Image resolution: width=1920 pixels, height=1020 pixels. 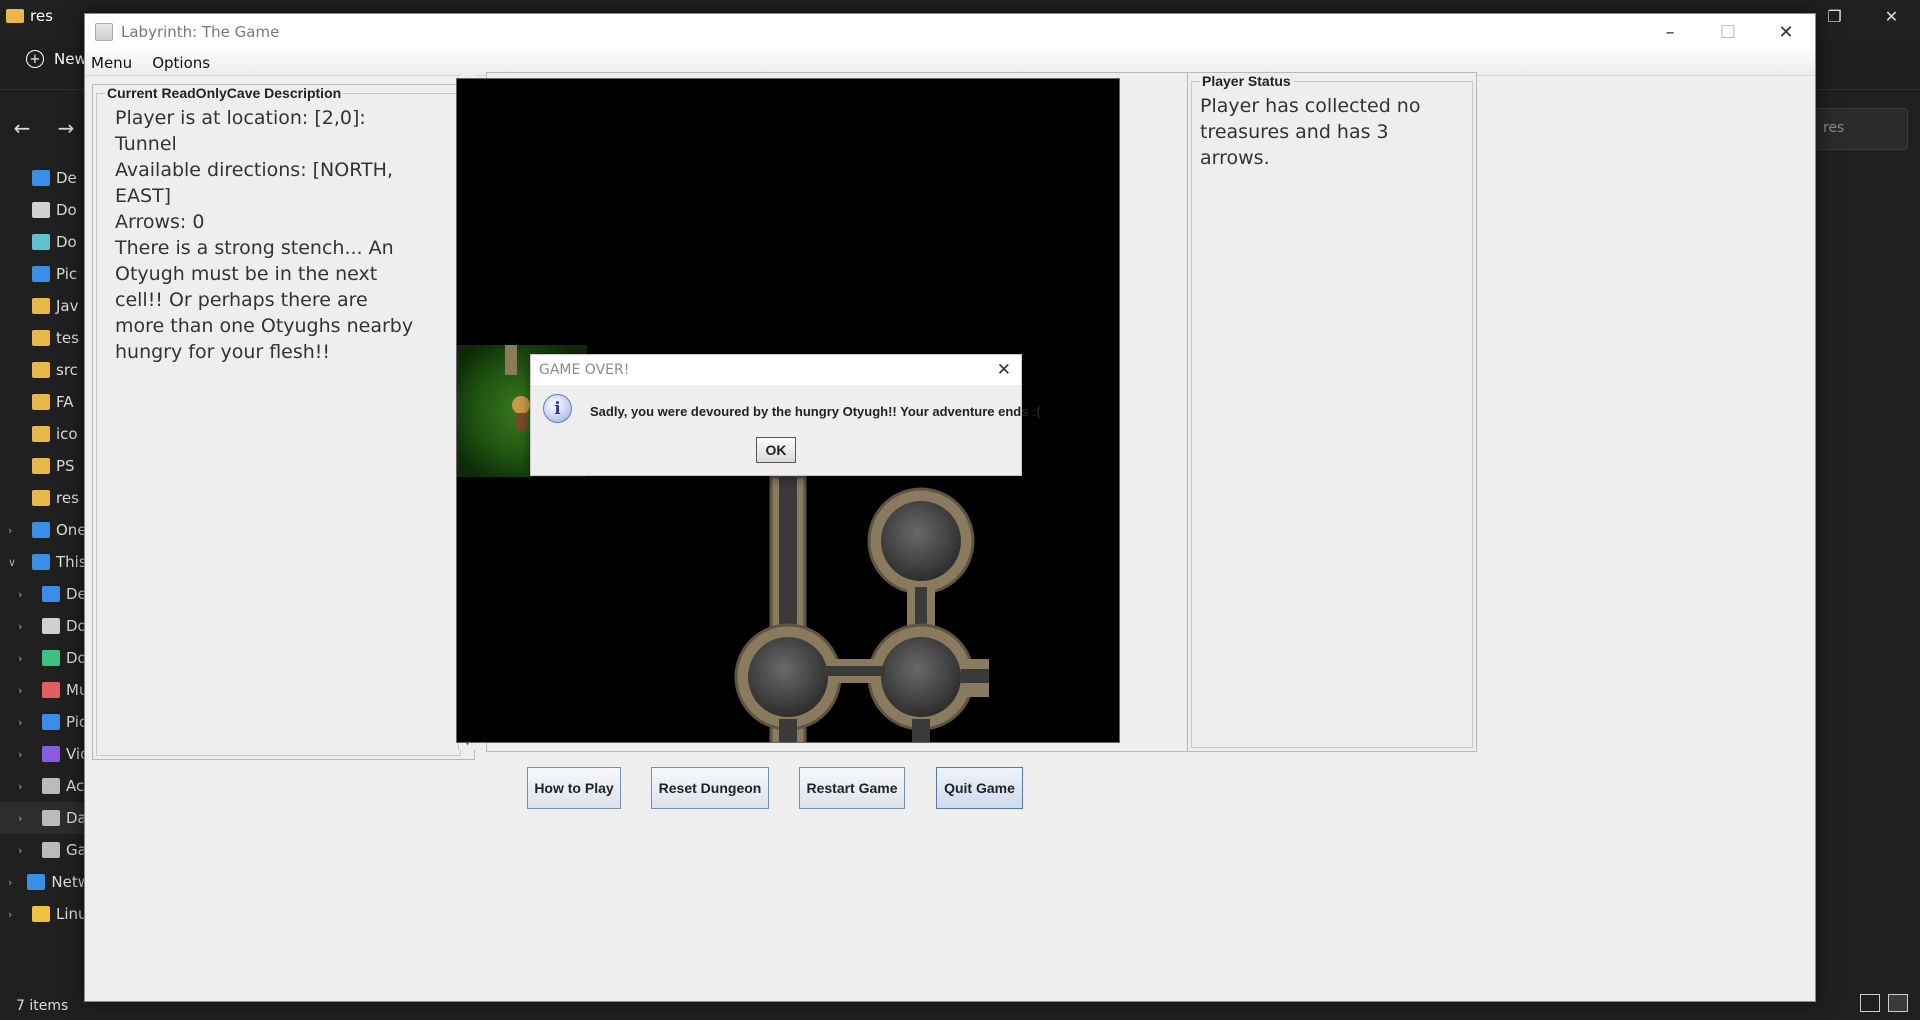 What do you see at coordinates (45, 434) in the screenshot?
I see `sidebar-item: ico` at bounding box center [45, 434].